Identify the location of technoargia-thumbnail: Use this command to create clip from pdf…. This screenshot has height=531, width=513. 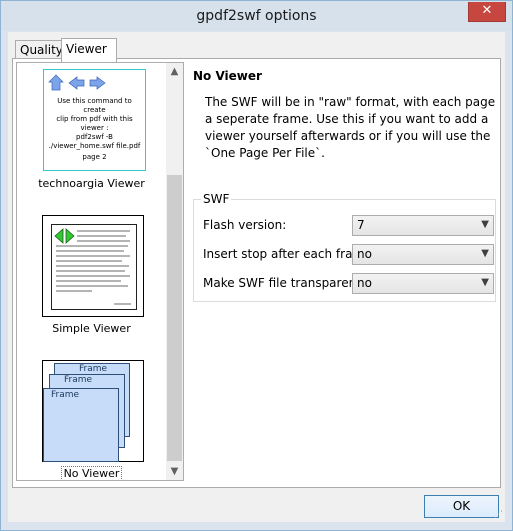
(94, 120).